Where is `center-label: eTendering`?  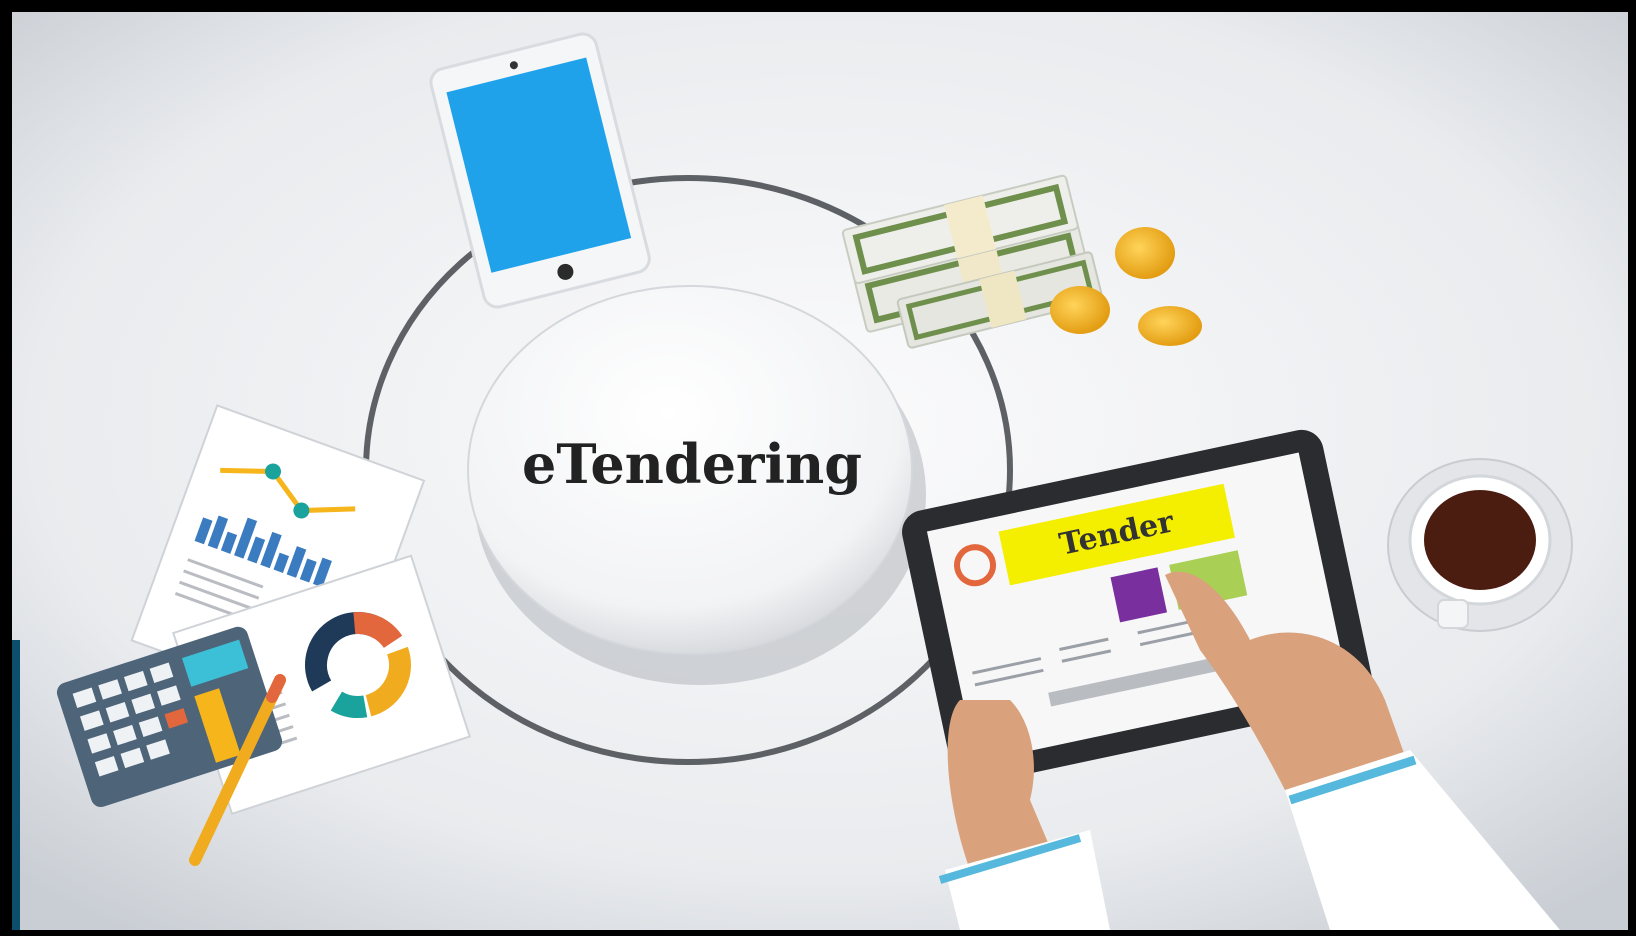
center-label: eTendering is located at coordinates (692, 464).